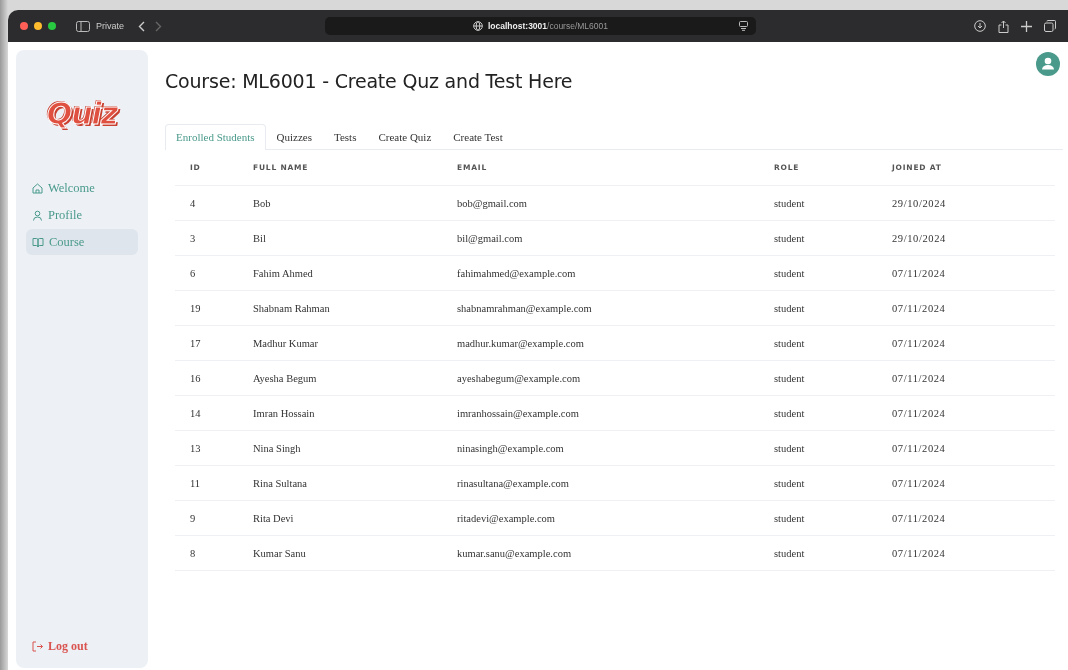 The image size is (1068, 670). What do you see at coordinates (614, 518) in the screenshot?
I see `table-cell: ritadevi@example.com` at bounding box center [614, 518].